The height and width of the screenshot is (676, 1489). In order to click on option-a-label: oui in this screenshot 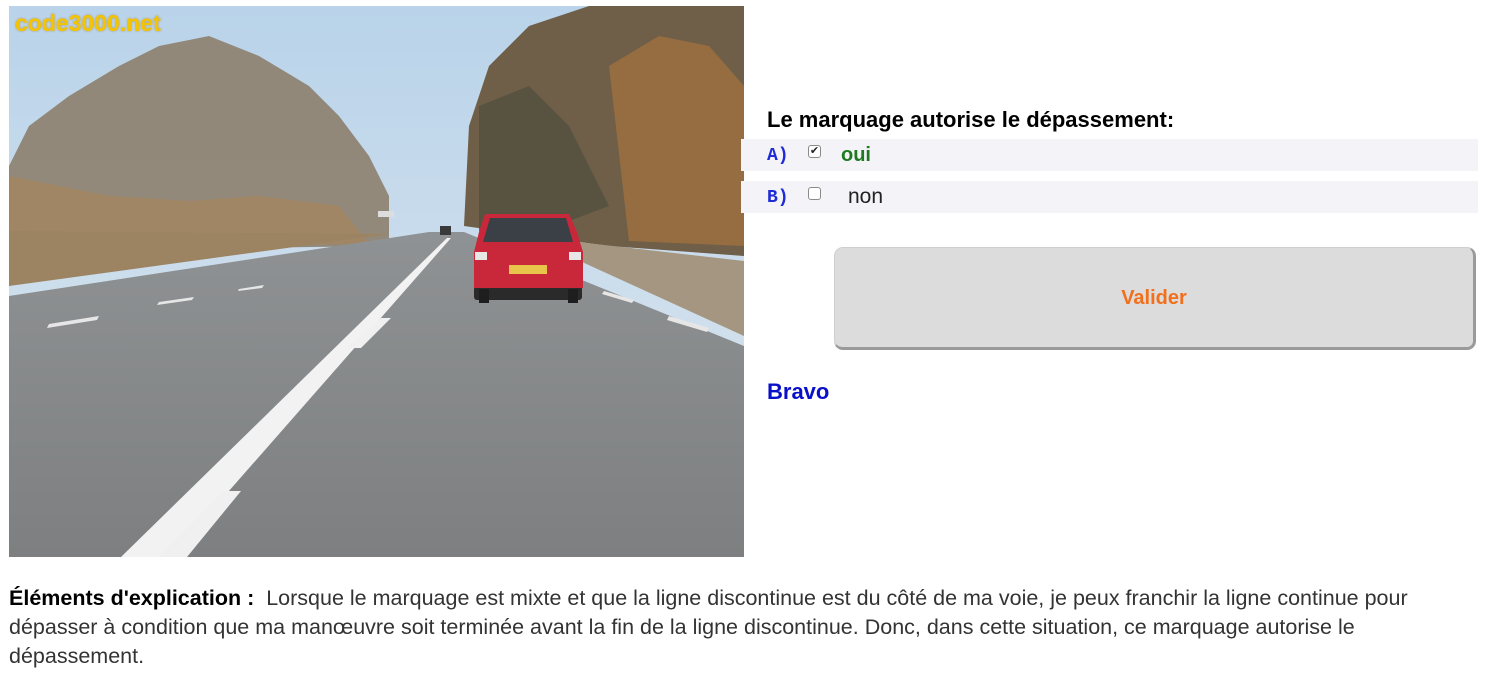, I will do `click(856, 155)`.